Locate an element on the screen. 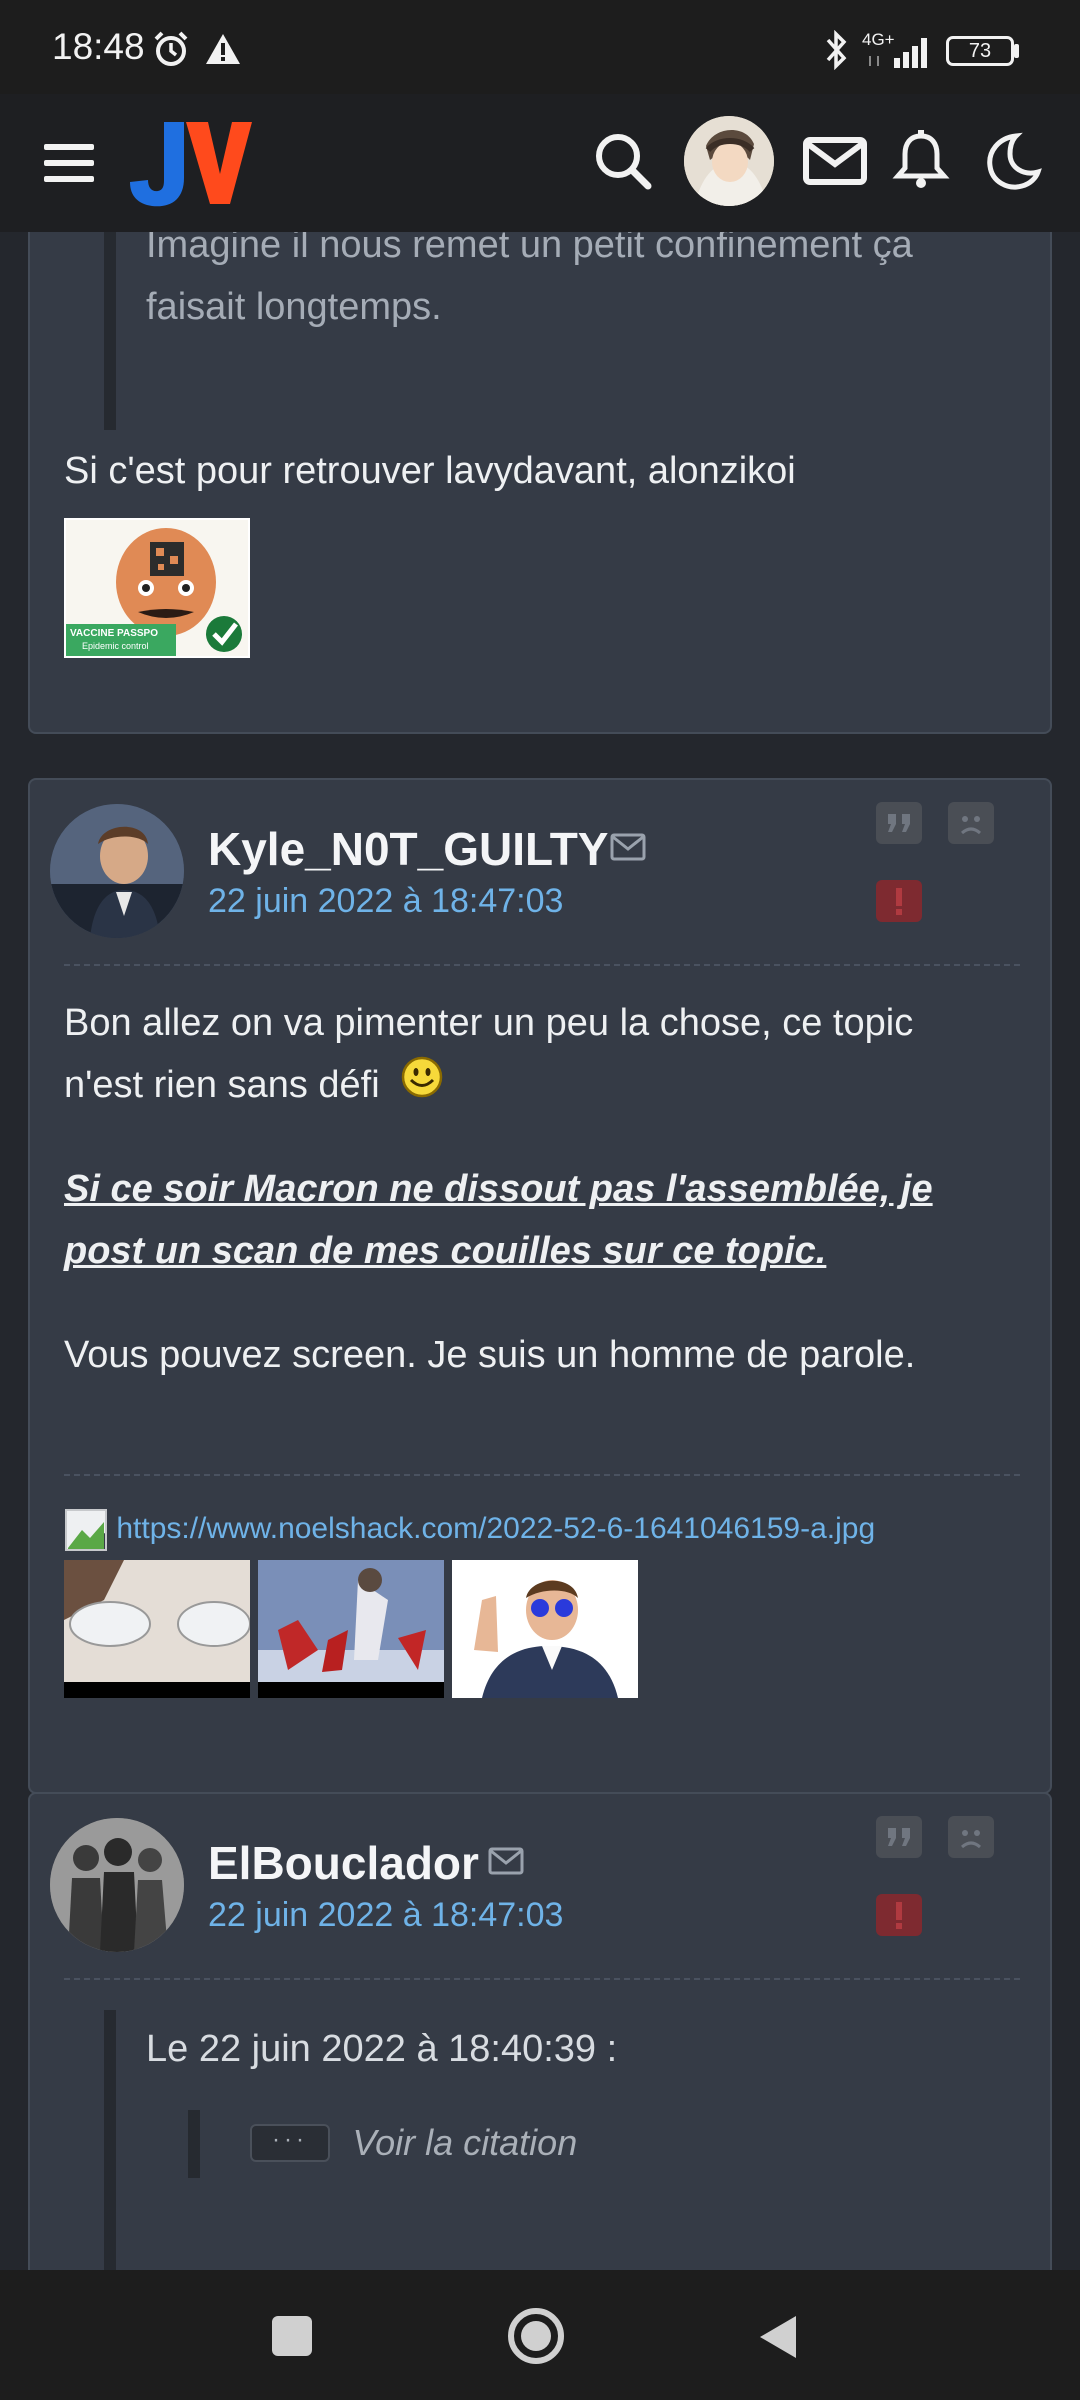 The image size is (1080, 2400). nested-quote-bar is located at coordinates (194, 2144).